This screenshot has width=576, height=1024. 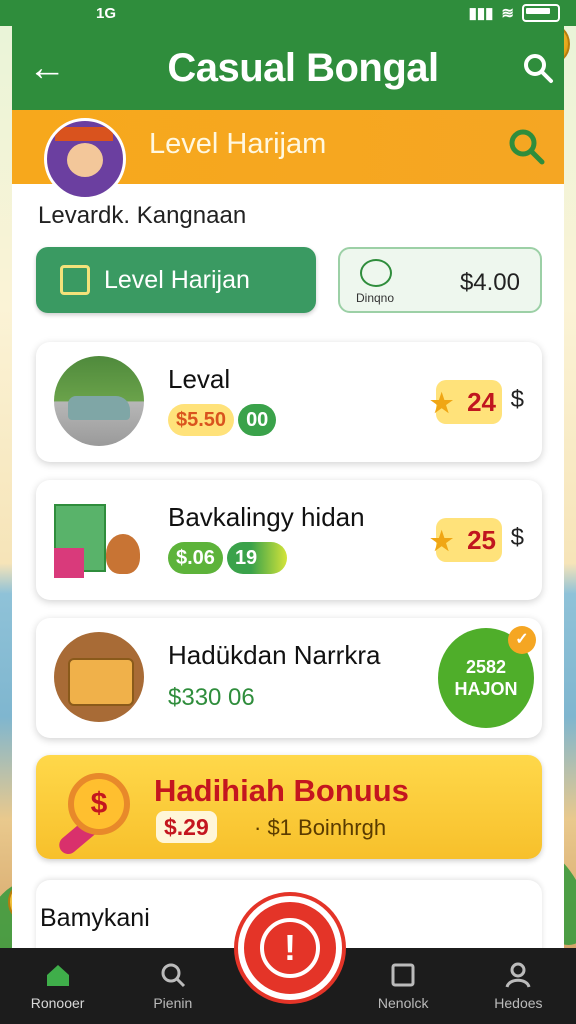 What do you see at coordinates (257, 420) in the screenshot?
I see `count-pill: 00` at bounding box center [257, 420].